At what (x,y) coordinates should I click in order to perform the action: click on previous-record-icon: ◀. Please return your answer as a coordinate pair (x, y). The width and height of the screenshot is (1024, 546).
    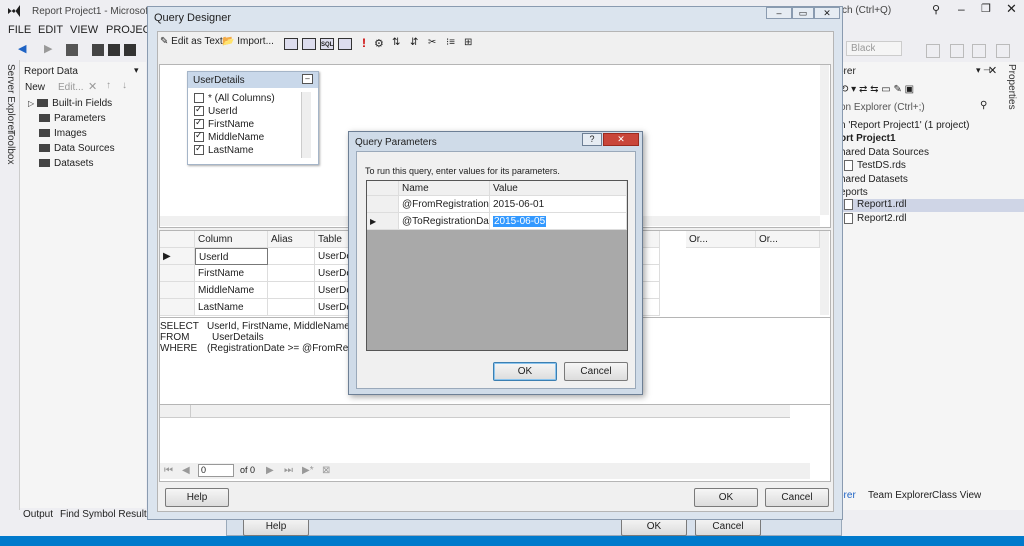
    Looking at the image, I should click on (186, 470).